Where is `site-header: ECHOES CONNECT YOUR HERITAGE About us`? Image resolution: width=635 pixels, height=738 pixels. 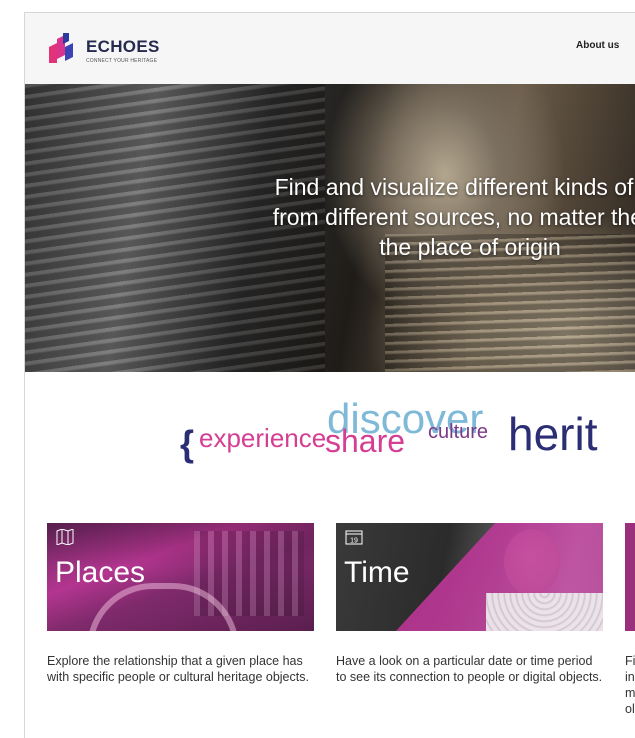
site-header: ECHOES CONNECT YOUR HERITAGE About us is located at coordinates (330, 48).